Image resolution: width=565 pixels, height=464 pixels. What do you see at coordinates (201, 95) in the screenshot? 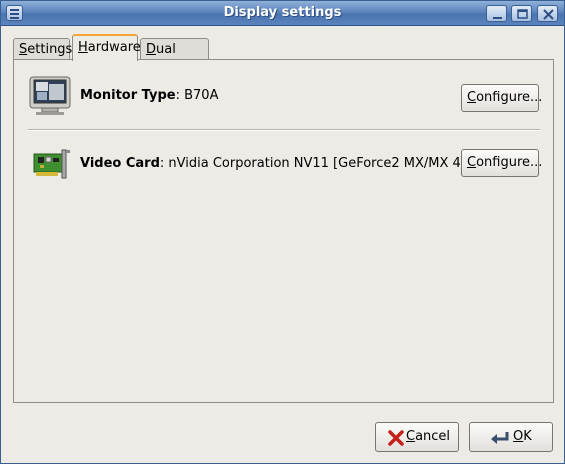
I see `monitor-type-value: B70A` at bounding box center [201, 95].